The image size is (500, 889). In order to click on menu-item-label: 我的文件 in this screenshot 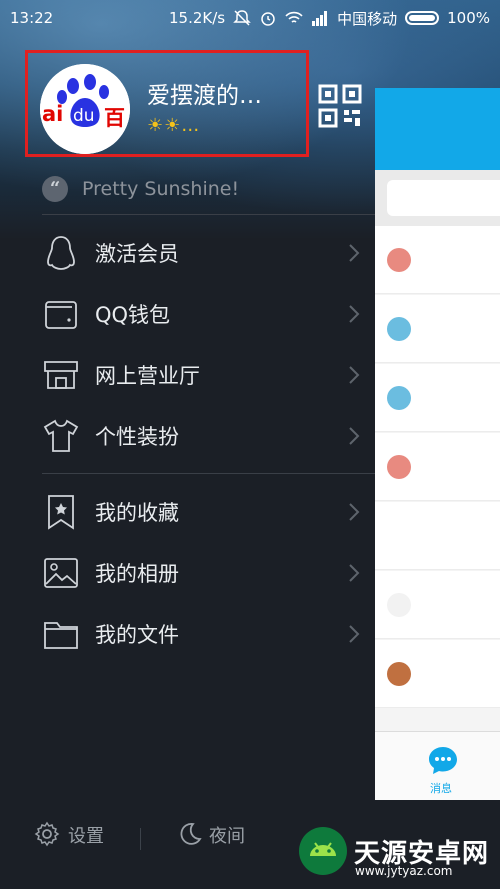, I will do `click(137, 635)`.